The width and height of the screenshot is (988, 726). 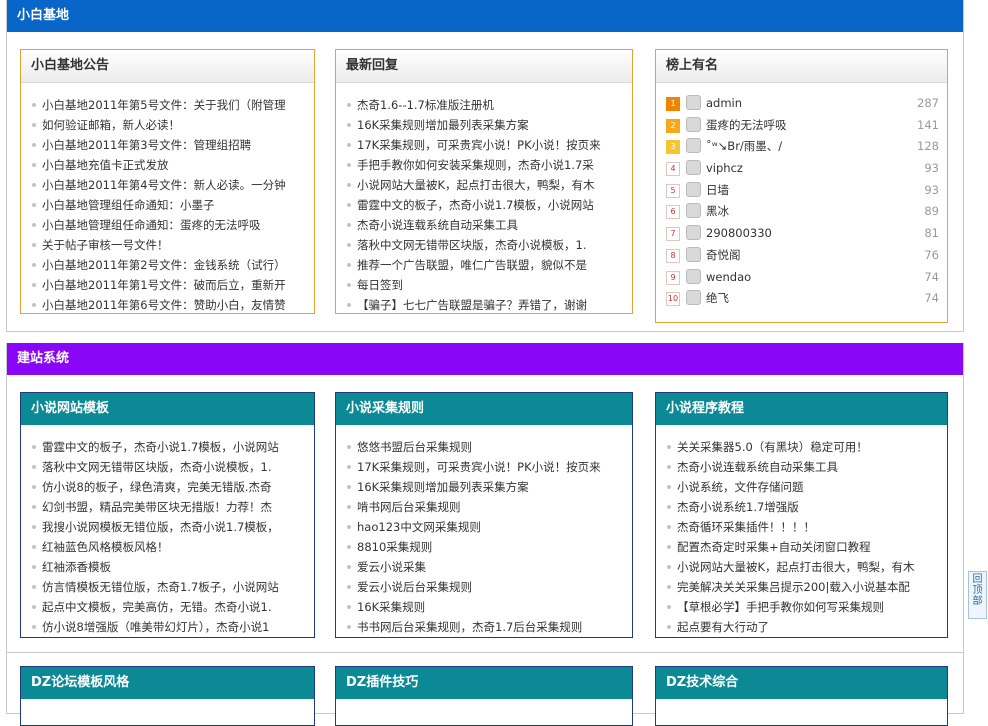 What do you see at coordinates (806, 527) in the screenshot?
I see `list-item: 杰奇循环采集插件！！！！` at bounding box center [806, 527].